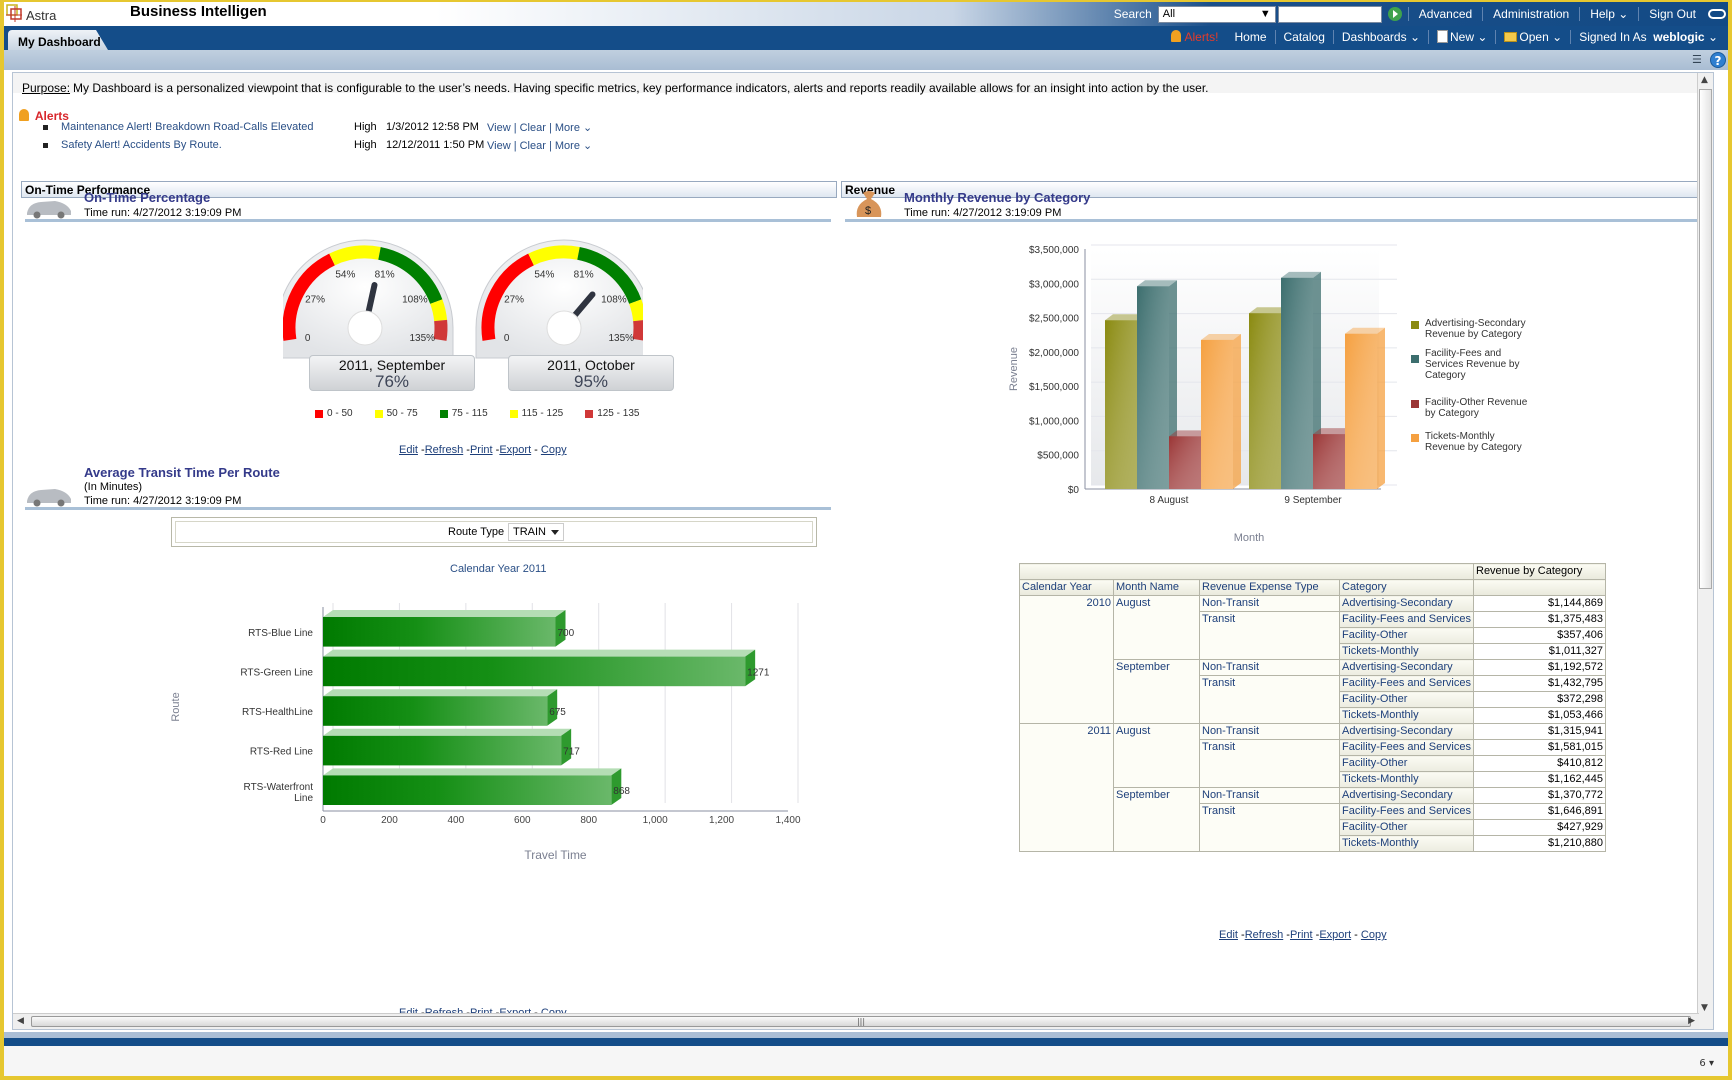 The image size is (1732, 1080). I want to click on administration-link: Administration, so click(1530, 14).